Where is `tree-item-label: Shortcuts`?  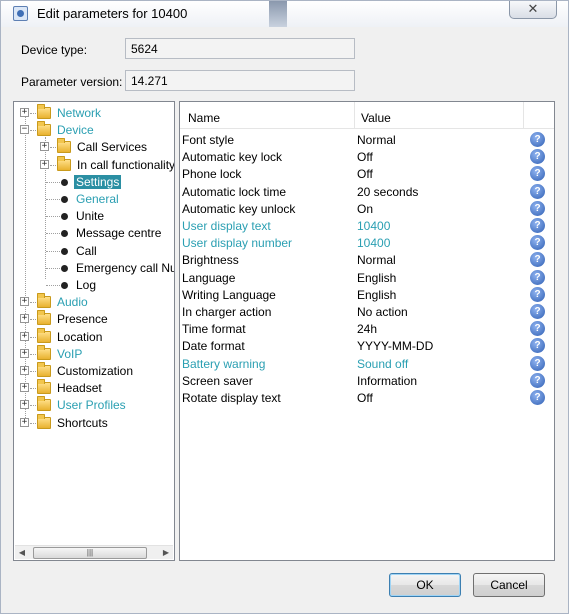 tree-item-label: Shortcuts is located at coordinates (82, 422).